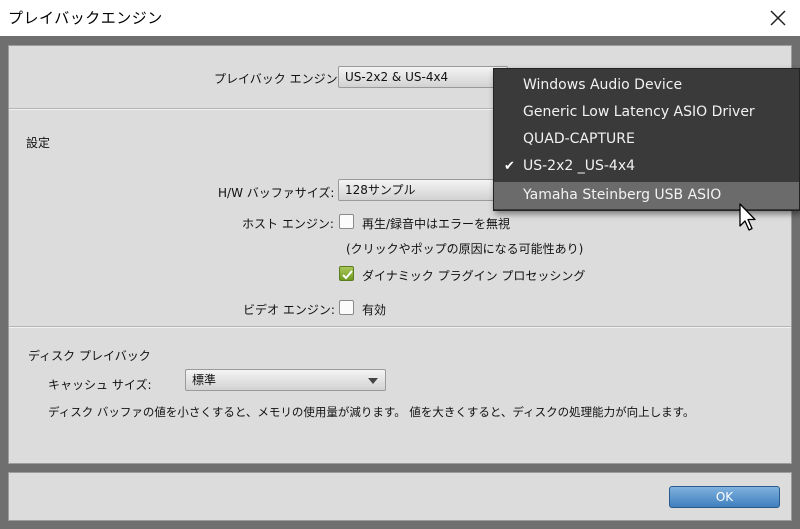 This screenshot has height=529, width=800. I want to click on video-enable-checkbox, so click(346, 307).